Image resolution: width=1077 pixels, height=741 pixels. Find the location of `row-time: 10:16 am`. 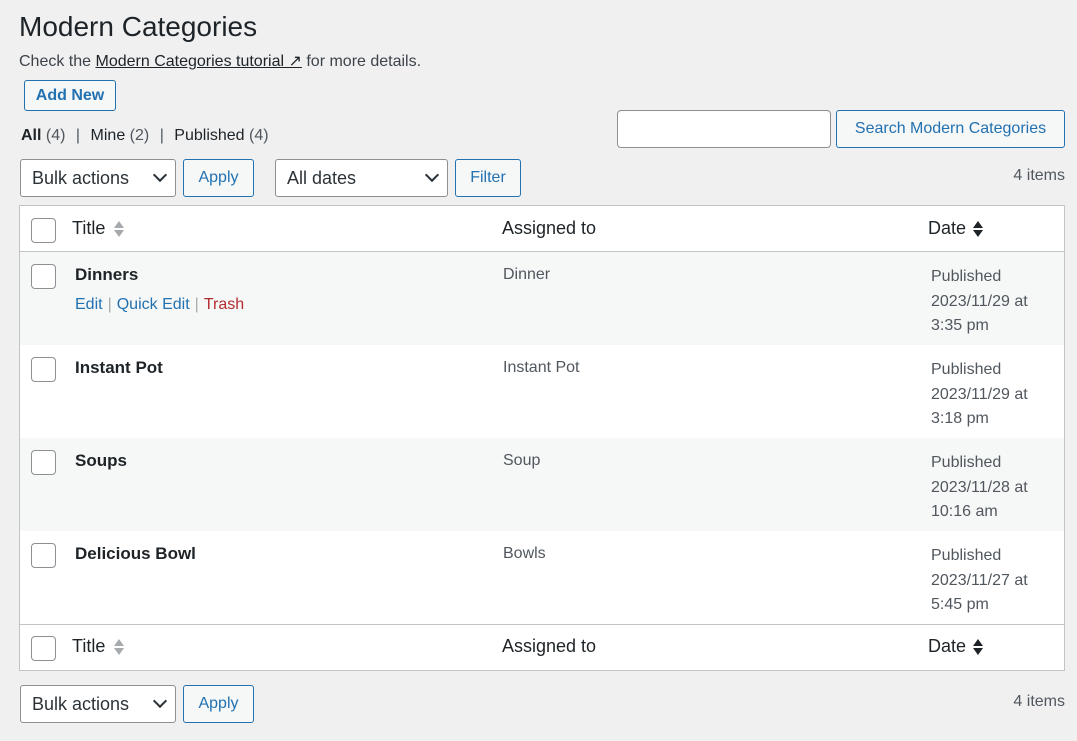

row-time: 10:16 am is located at coordinates (964, 511).